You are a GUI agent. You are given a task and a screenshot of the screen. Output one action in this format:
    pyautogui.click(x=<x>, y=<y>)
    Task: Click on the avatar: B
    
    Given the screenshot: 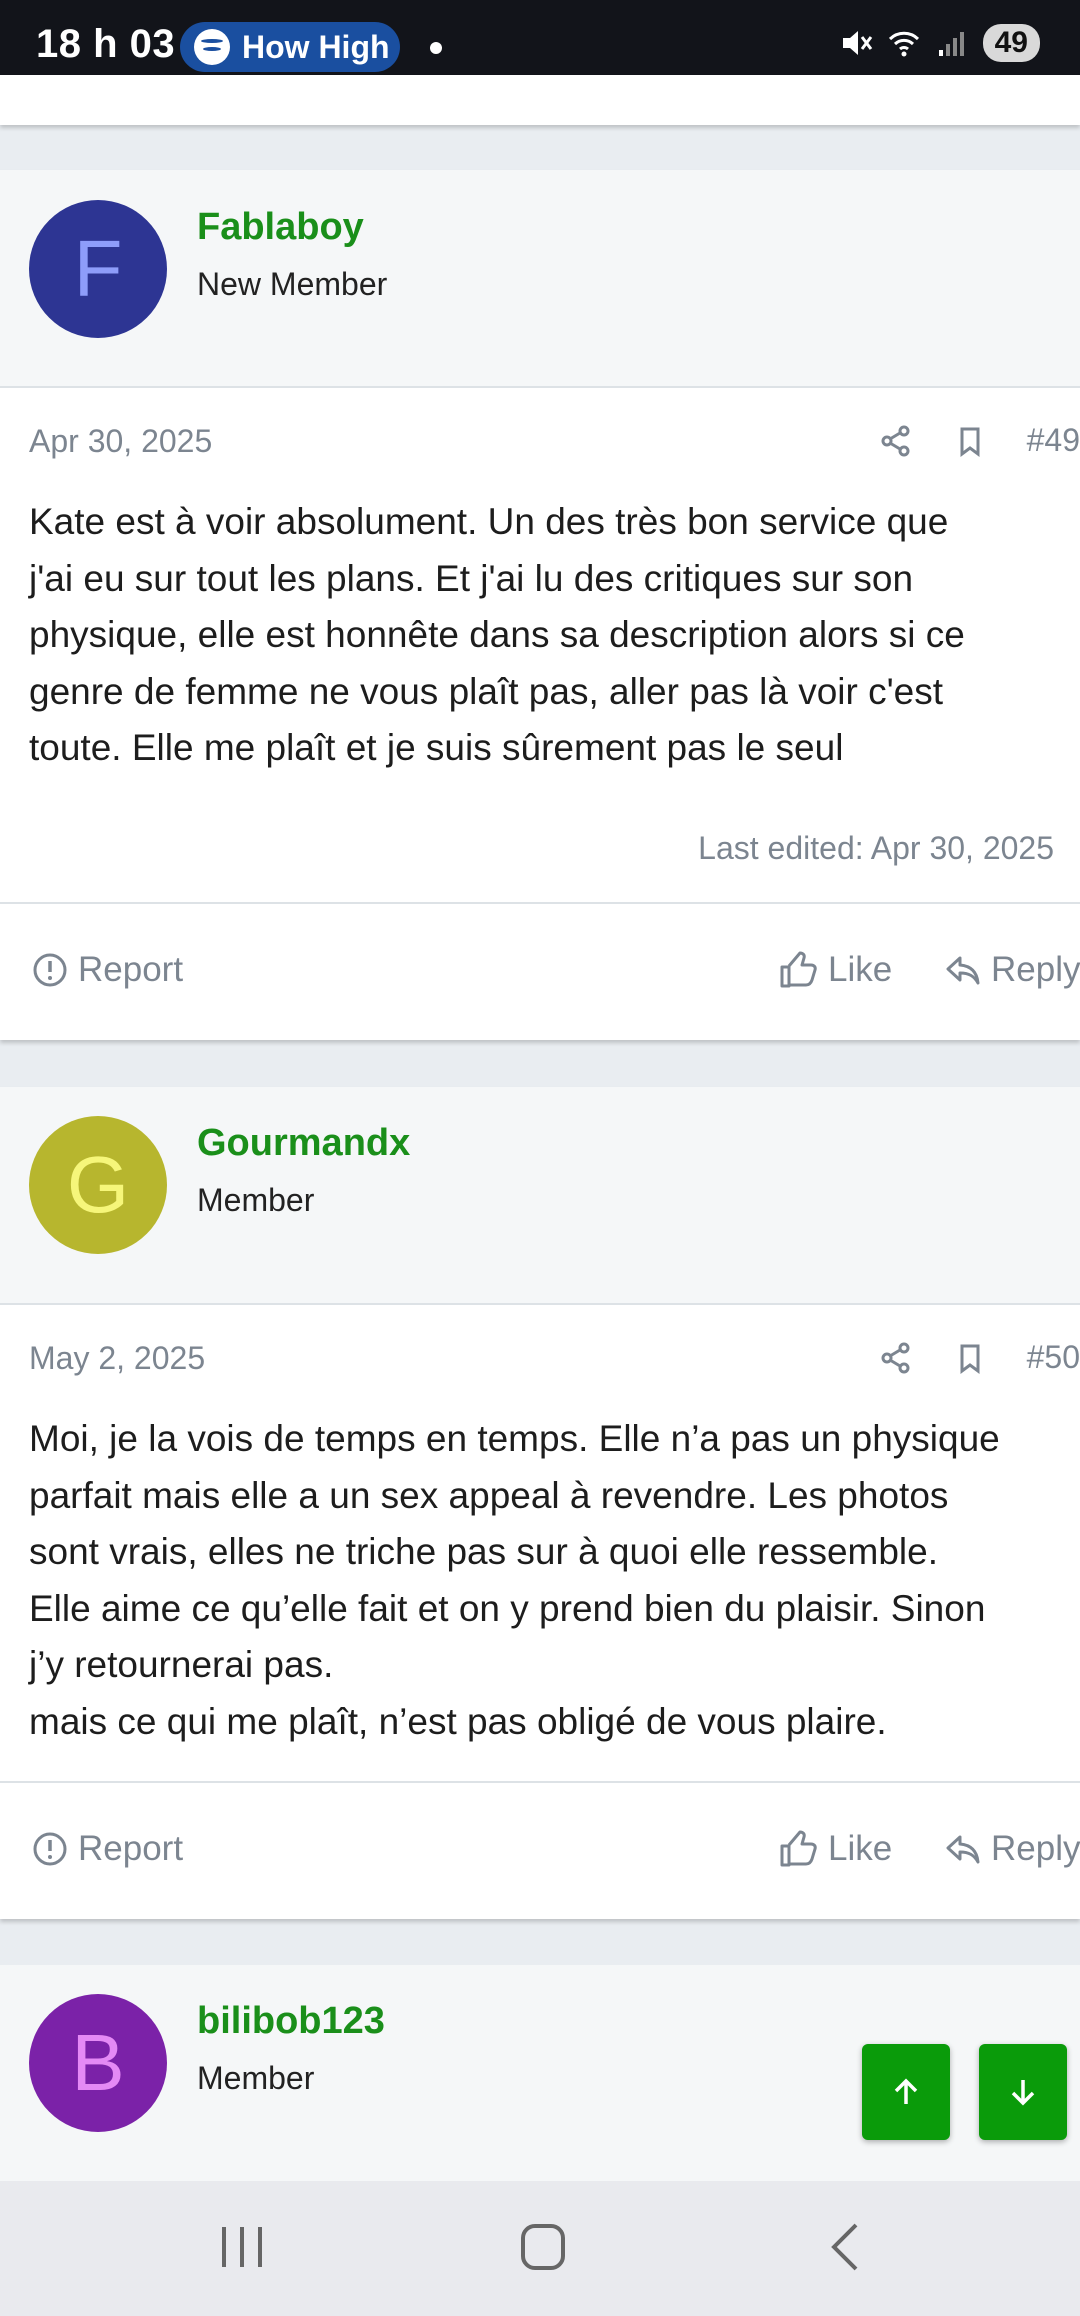 What is the action you would take?
    pyautogui.click(x=98, y=2063)
    